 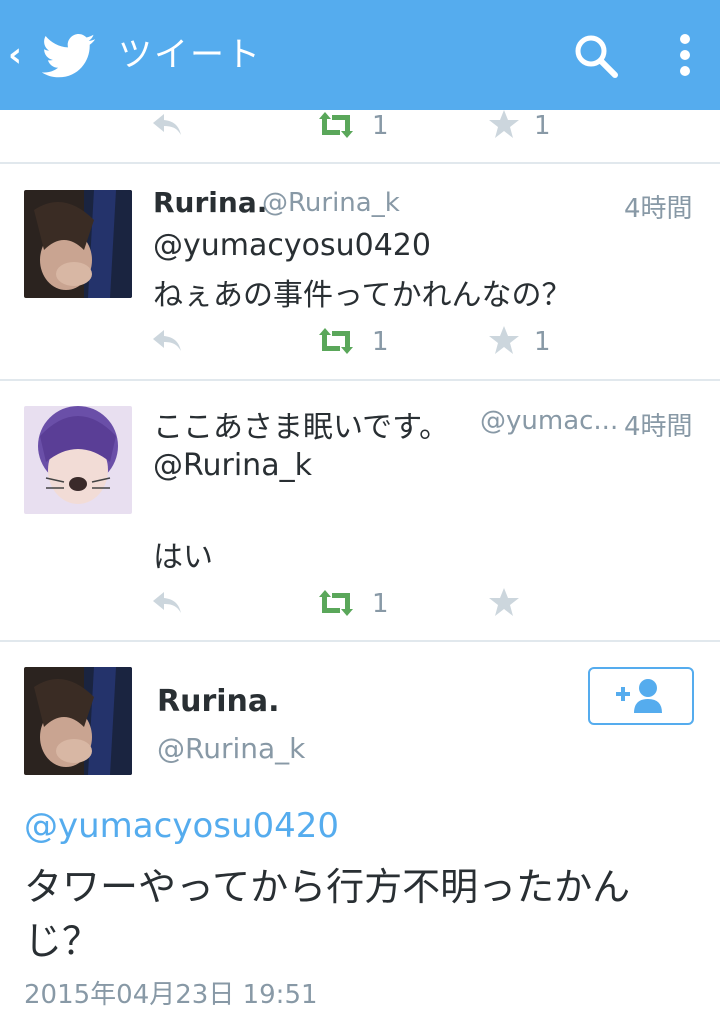 I want to click on twitter-bird-icon, so click(x=68, y=58).